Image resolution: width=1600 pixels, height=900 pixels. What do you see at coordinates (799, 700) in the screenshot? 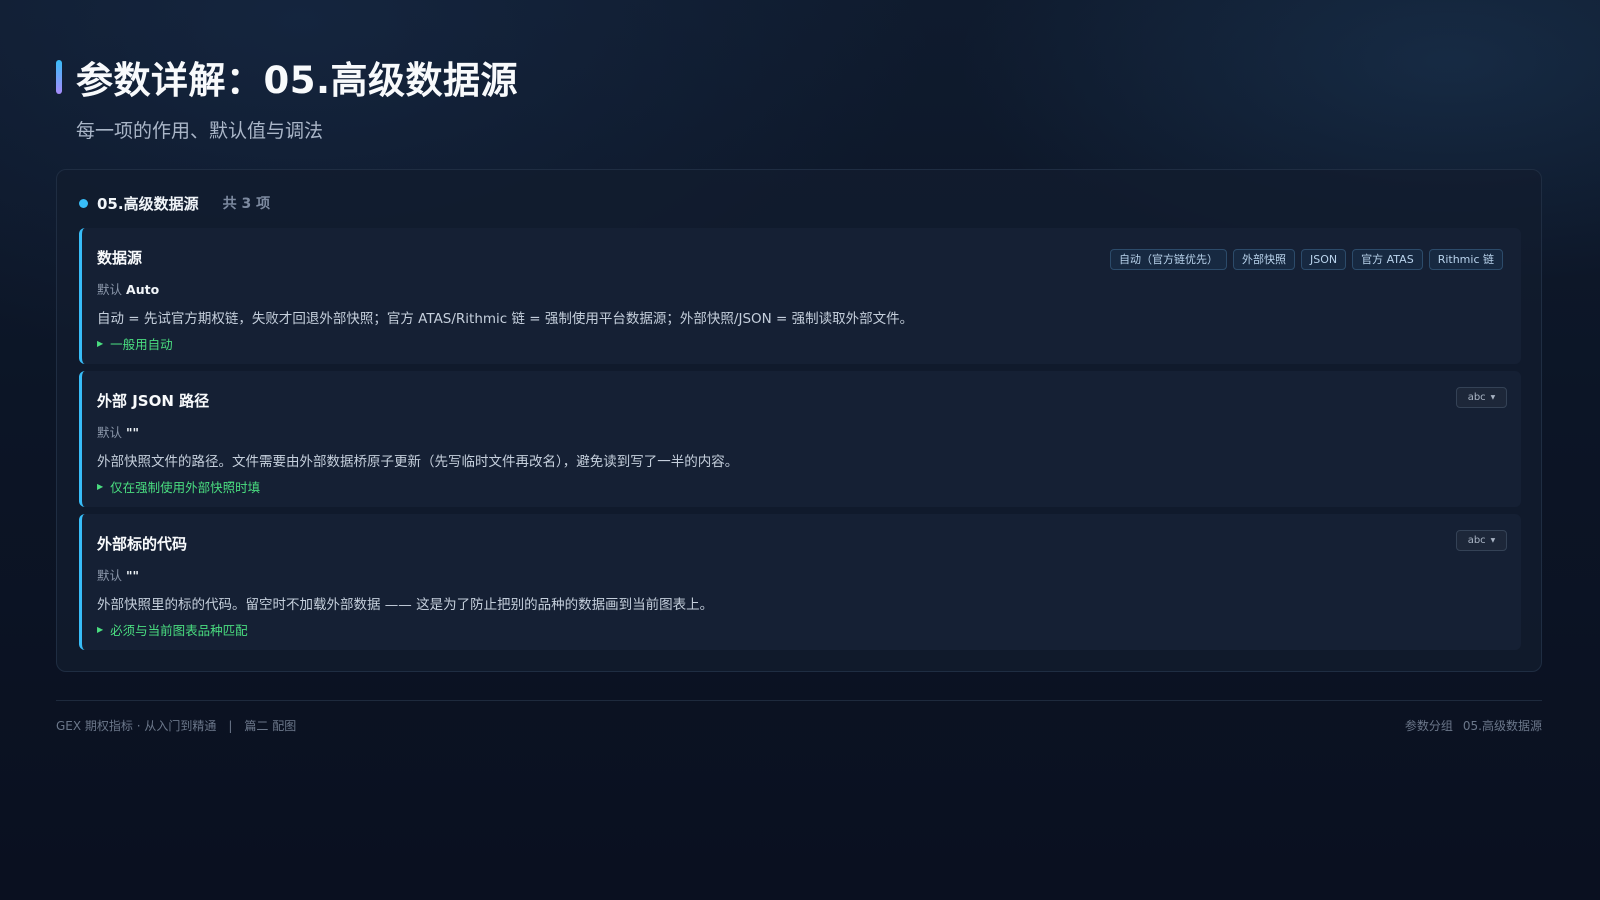
I see `footer-divider` at bounding box center [799, 700].